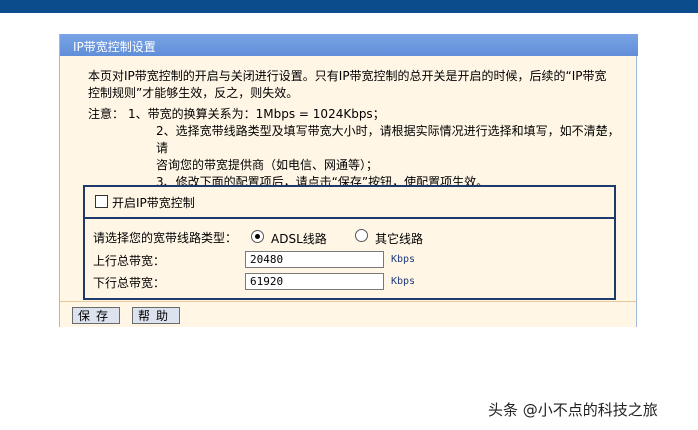 Image resolution: width=698 pixels, height=430 pixels. Describe the element at coordinates (96, 315) in the screenshot. I see `save-button: 保存` at that location.